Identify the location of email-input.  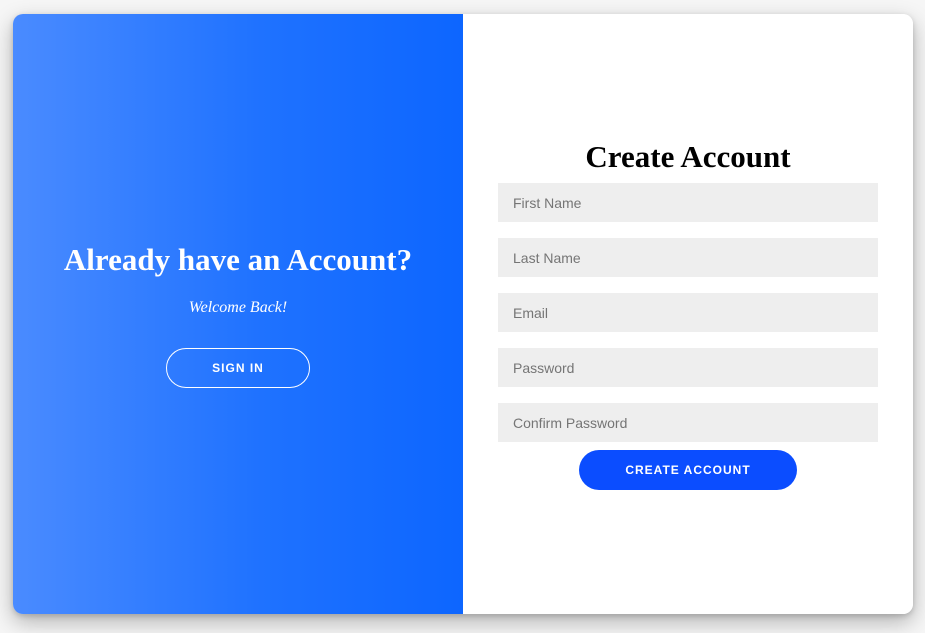
(688, 312).